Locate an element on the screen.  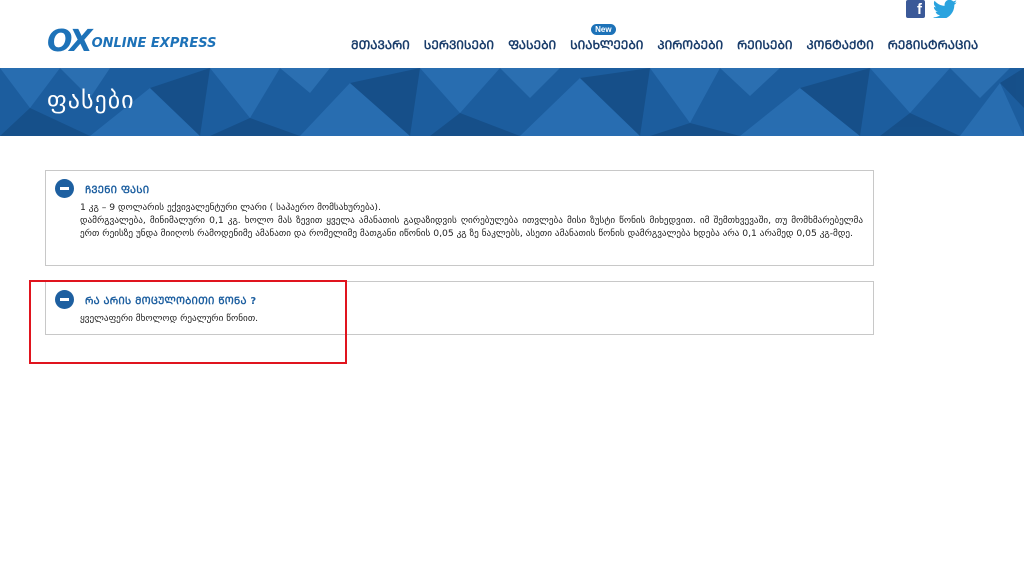
twitter-bird-icon is located at coordinates (944, 10).